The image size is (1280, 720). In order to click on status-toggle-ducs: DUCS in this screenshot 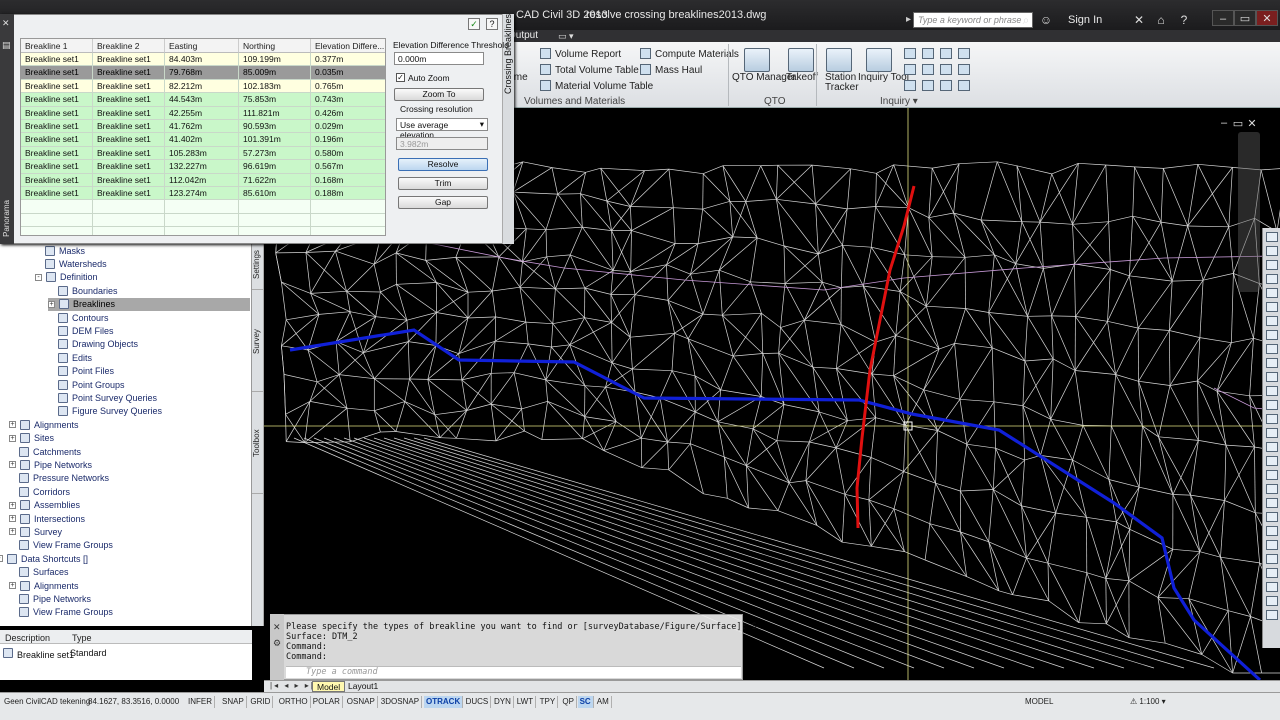, I will do `click(478, 702)`.